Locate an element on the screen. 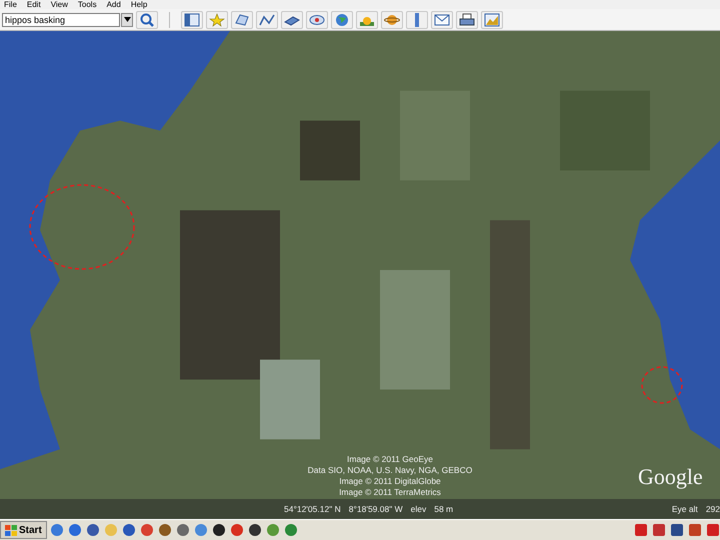  eye-altitude-value: 292 is located at coordinates (713, 509).